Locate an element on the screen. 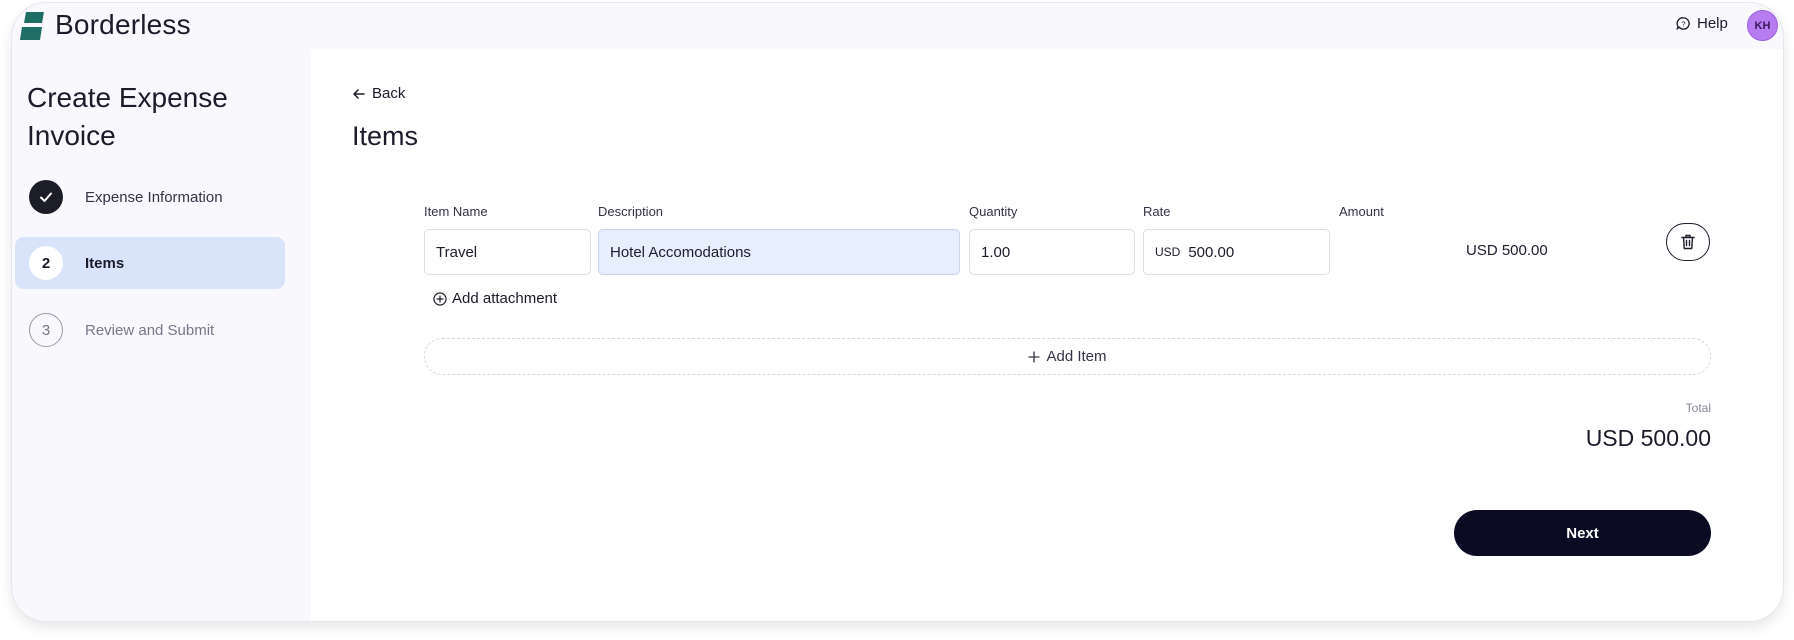  step-label: Items is located at coordinates (105, 263).